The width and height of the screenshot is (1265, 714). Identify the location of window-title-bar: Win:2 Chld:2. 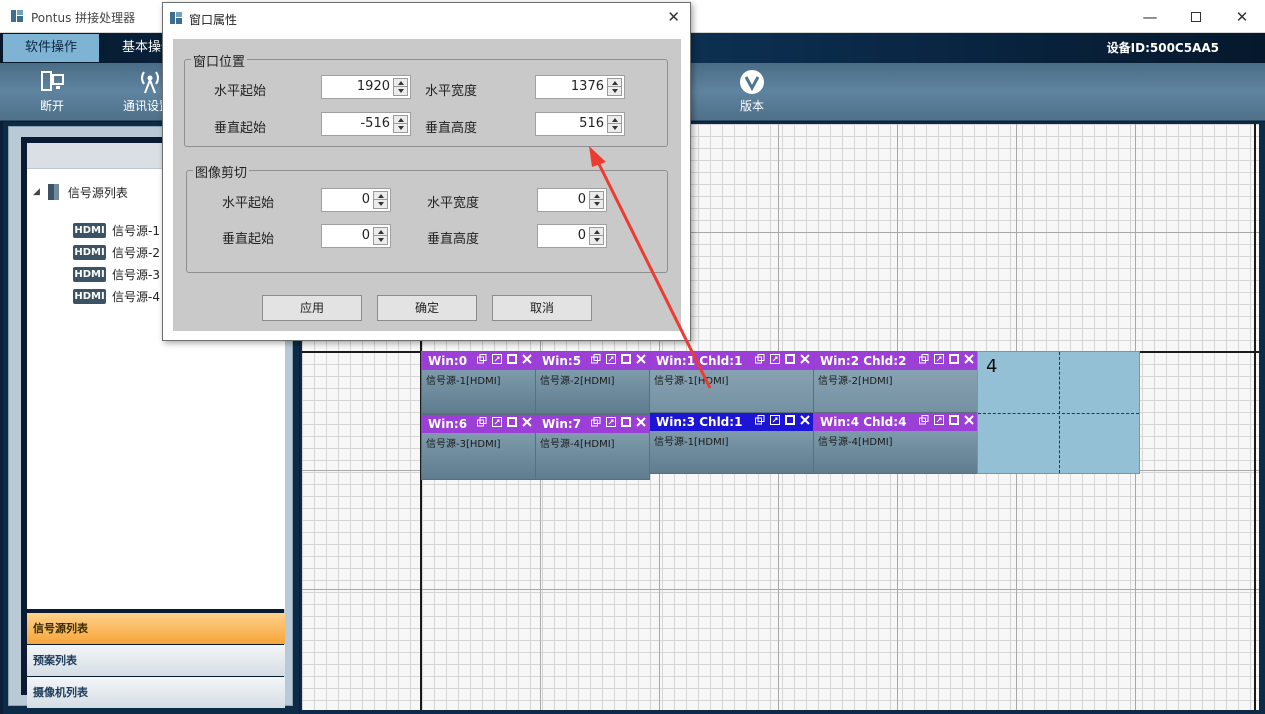
(895, 361).